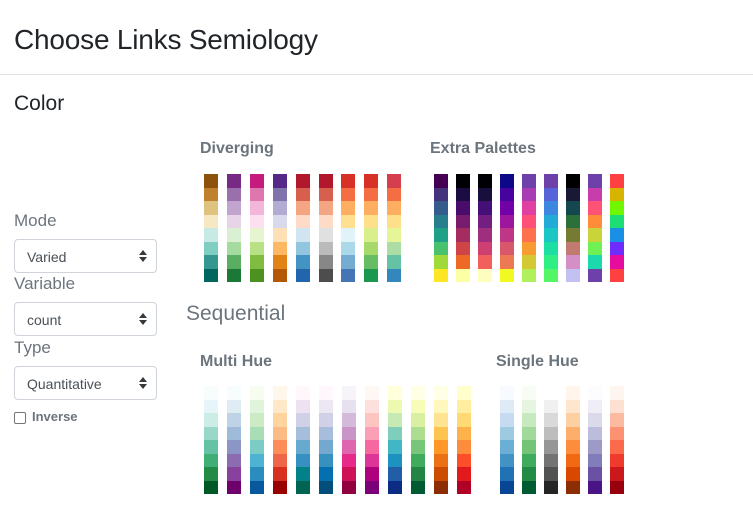 The width and height of the screenshot is (753, 523). I want to click on palette-rainbow, so click(595, 228).